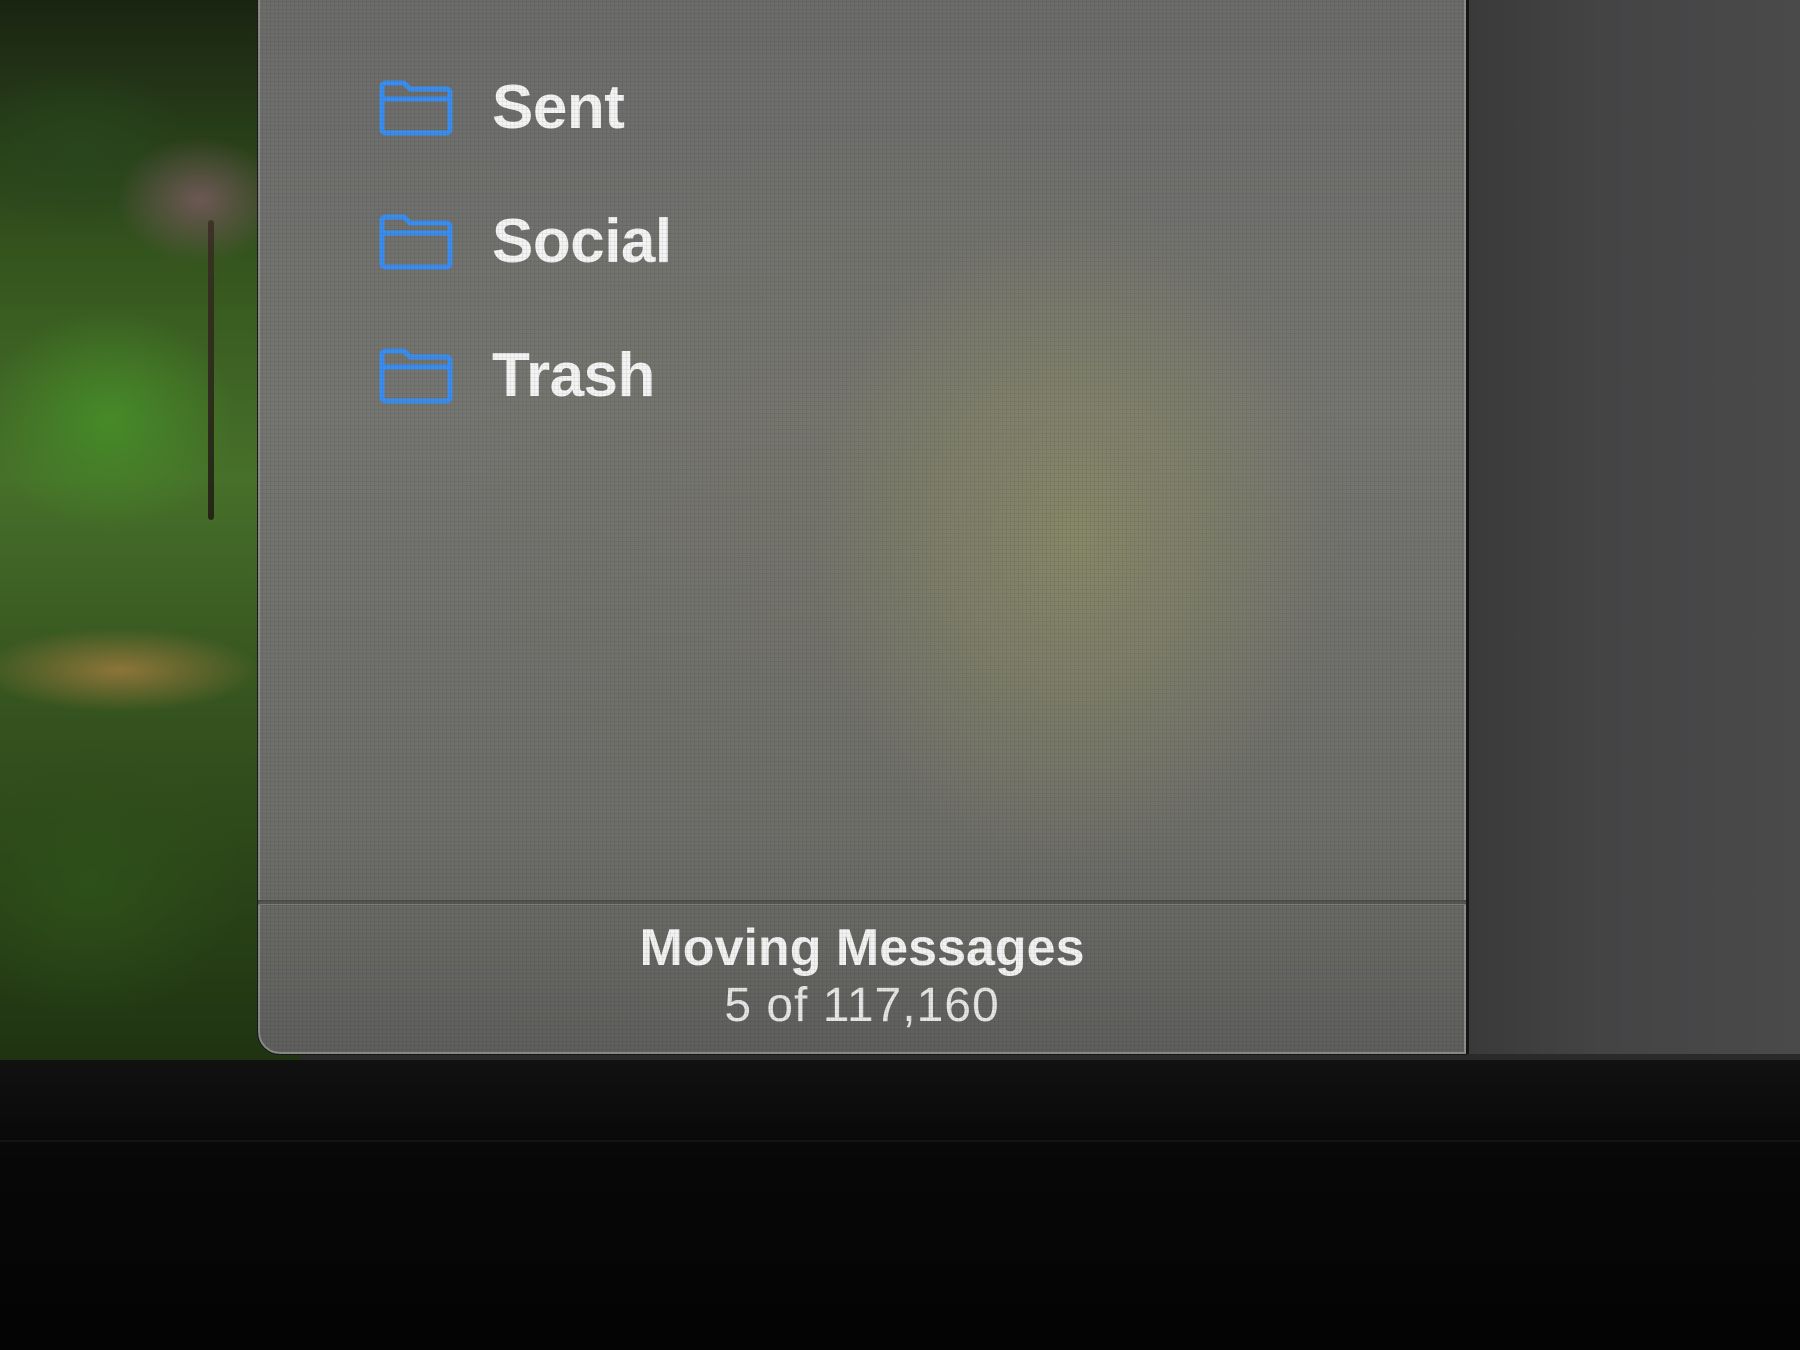  I want to click on sidebar-divider, so click(862, 902).